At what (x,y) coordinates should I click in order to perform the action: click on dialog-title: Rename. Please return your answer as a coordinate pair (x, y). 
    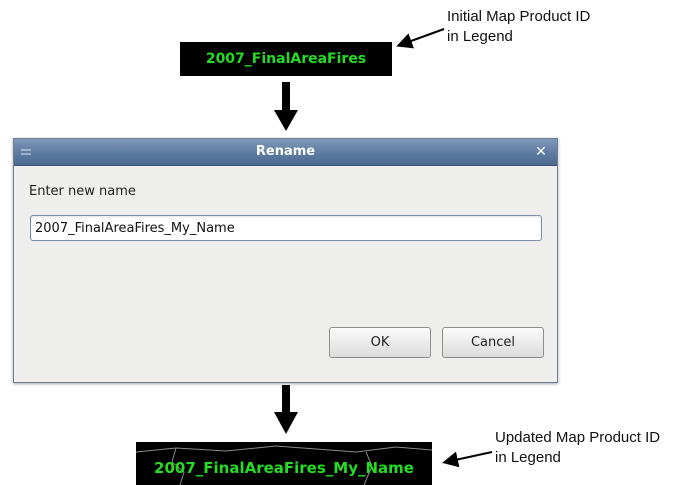
    Looking at the image, I should click on (285, 151).